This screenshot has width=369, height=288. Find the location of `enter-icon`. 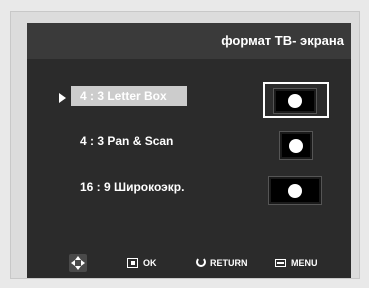

enter-icon is located at coordinates (132, 263).